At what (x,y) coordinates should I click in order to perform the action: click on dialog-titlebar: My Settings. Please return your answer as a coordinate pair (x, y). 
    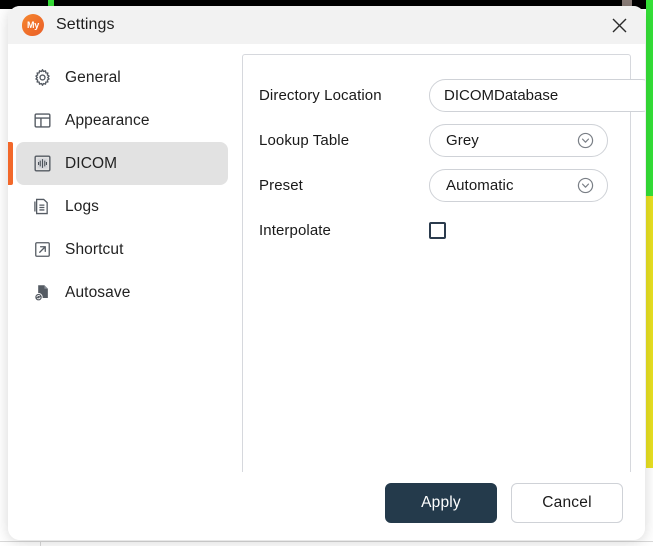
    Looking at the image, I should click on (326, 25).